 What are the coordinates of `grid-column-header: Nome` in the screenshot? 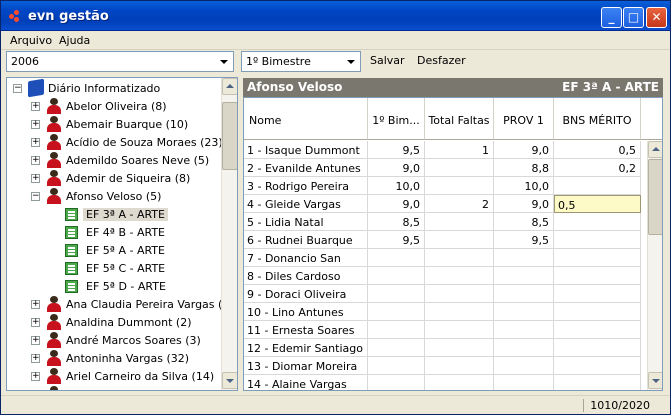 It's located at (306, 119).